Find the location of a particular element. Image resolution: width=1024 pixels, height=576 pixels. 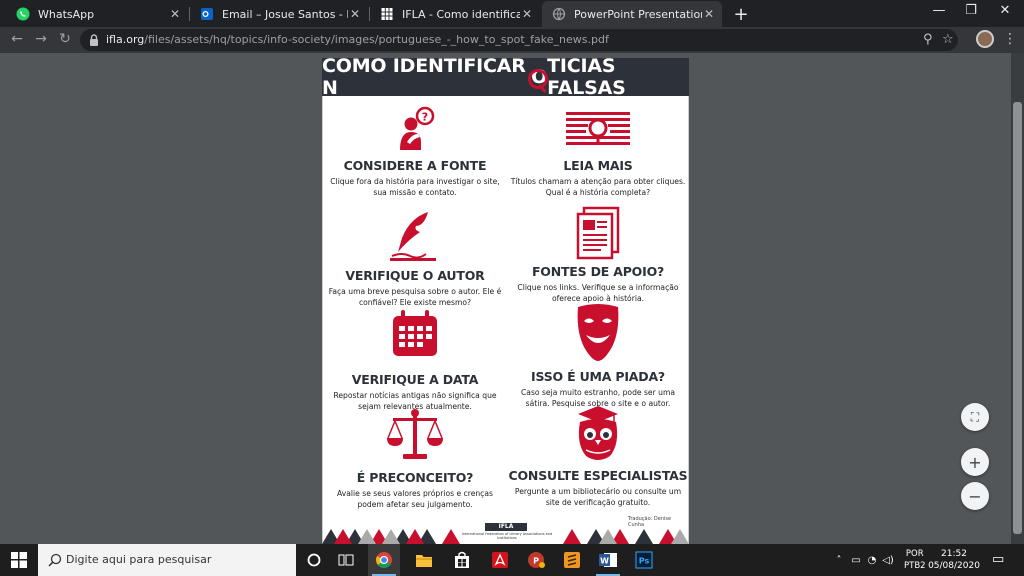

profile-avatar is located at coordinates (985, 39).